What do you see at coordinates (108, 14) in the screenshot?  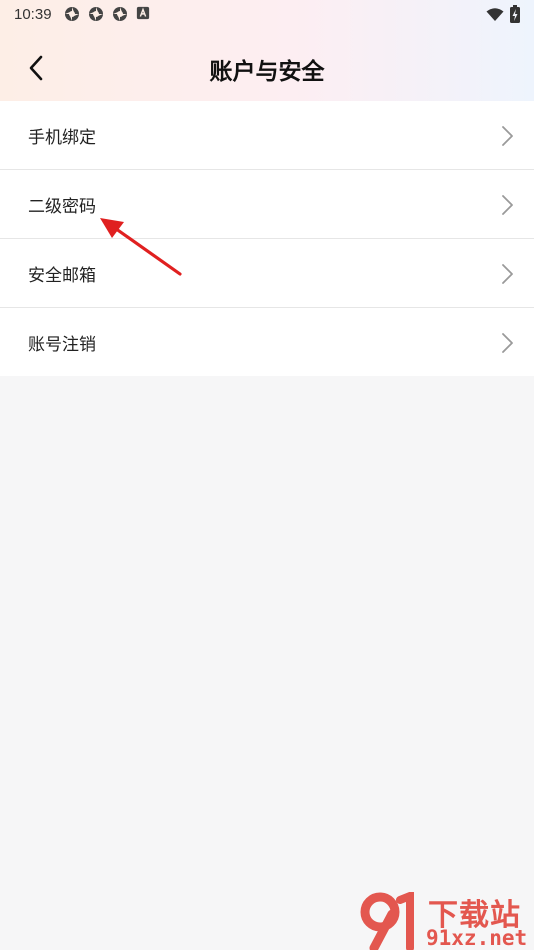 I see `notification-icons` at bounding box center [108, 14].